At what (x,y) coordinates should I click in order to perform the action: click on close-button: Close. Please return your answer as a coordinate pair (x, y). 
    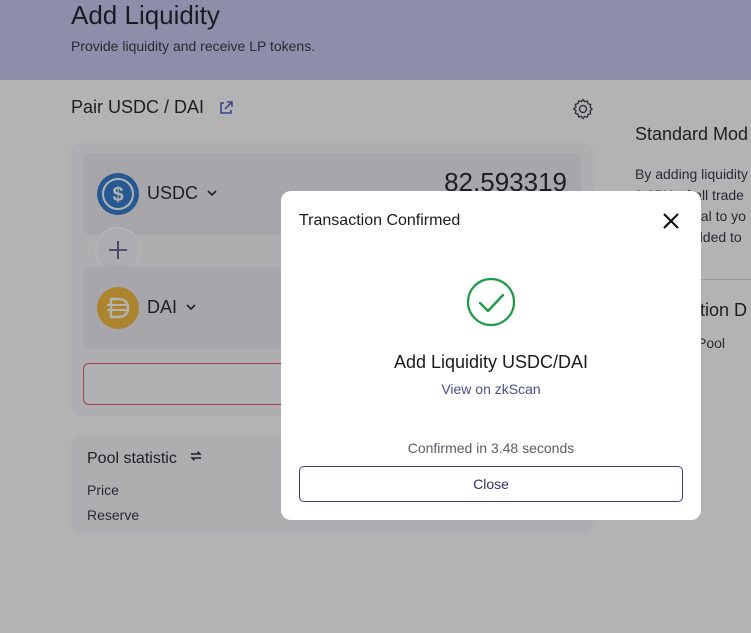
    Looking at the image, I should click on (491, 484).